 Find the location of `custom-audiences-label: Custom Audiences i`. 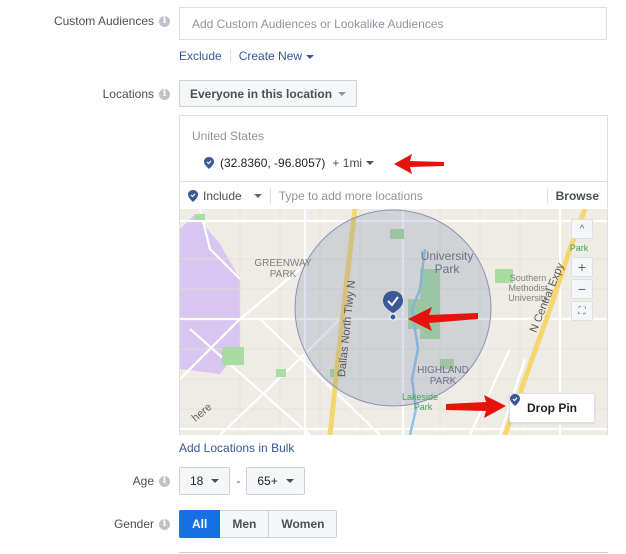

custom-audiences-label: Custom Audiences i is located at coordinates (112, 21).